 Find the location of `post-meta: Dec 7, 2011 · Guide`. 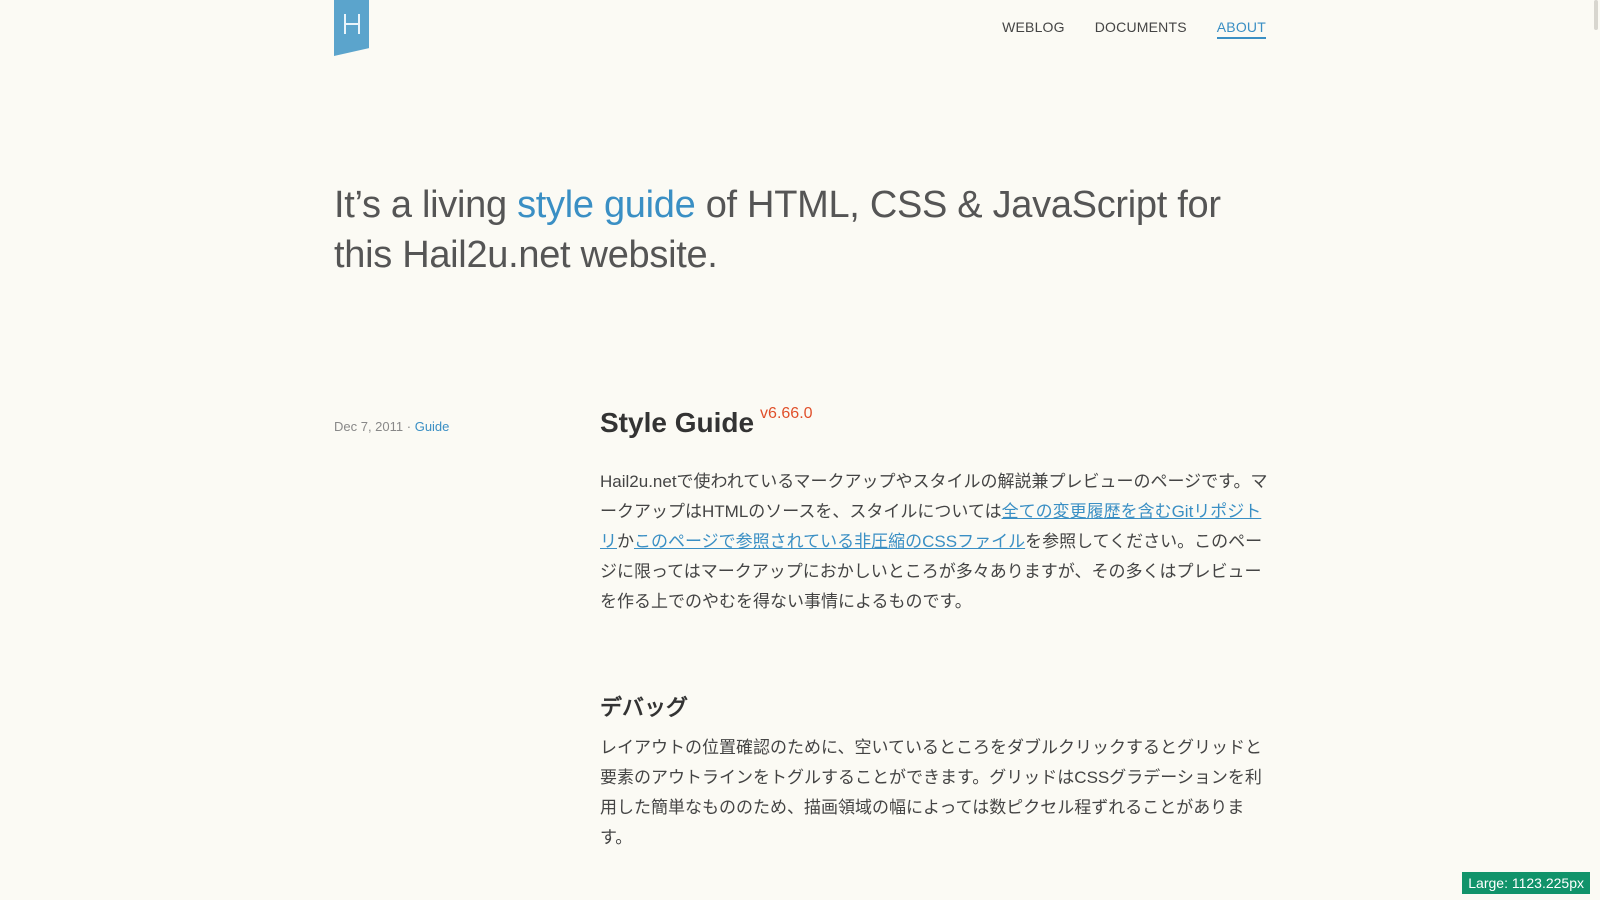

post-meta: Dec 7, 2011 · Guide is located at coordinates (391, 426).